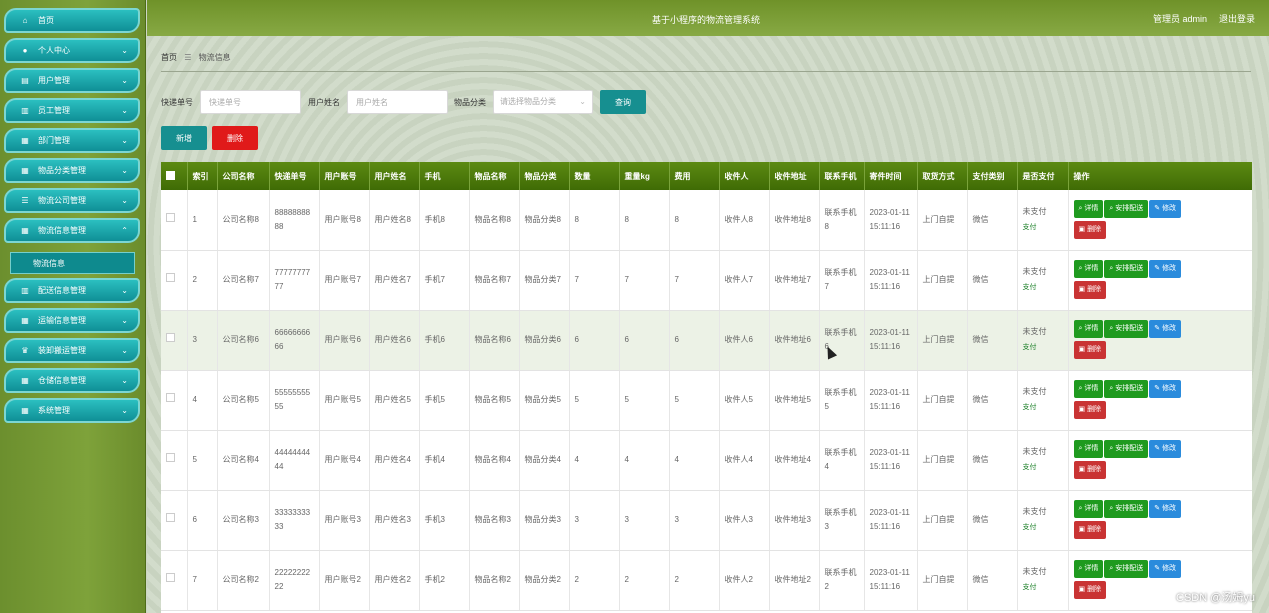 This screenshot has width=1269, height=613. What do you see at coordinates (72, 80) in the screenshot?
I see `sidebar-item-2: ▤ 用户管理 ⌄` at bounding box center [72, 80].